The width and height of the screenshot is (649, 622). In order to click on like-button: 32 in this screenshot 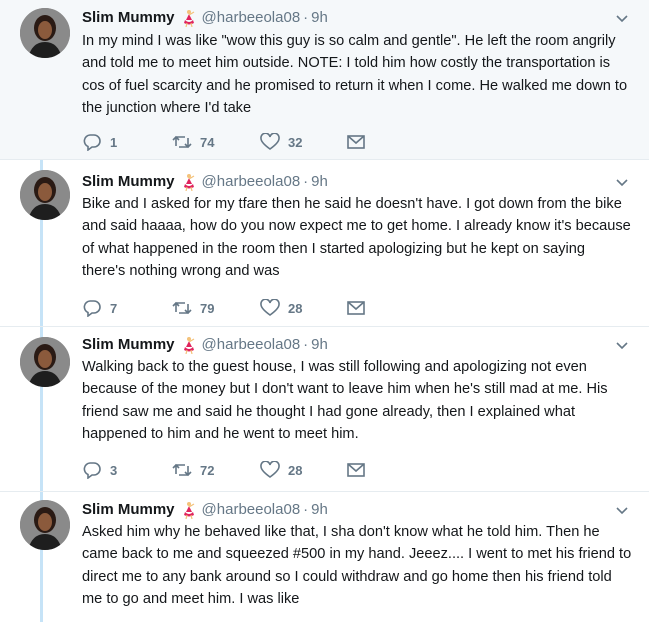, I will do `click(303, 142)`.